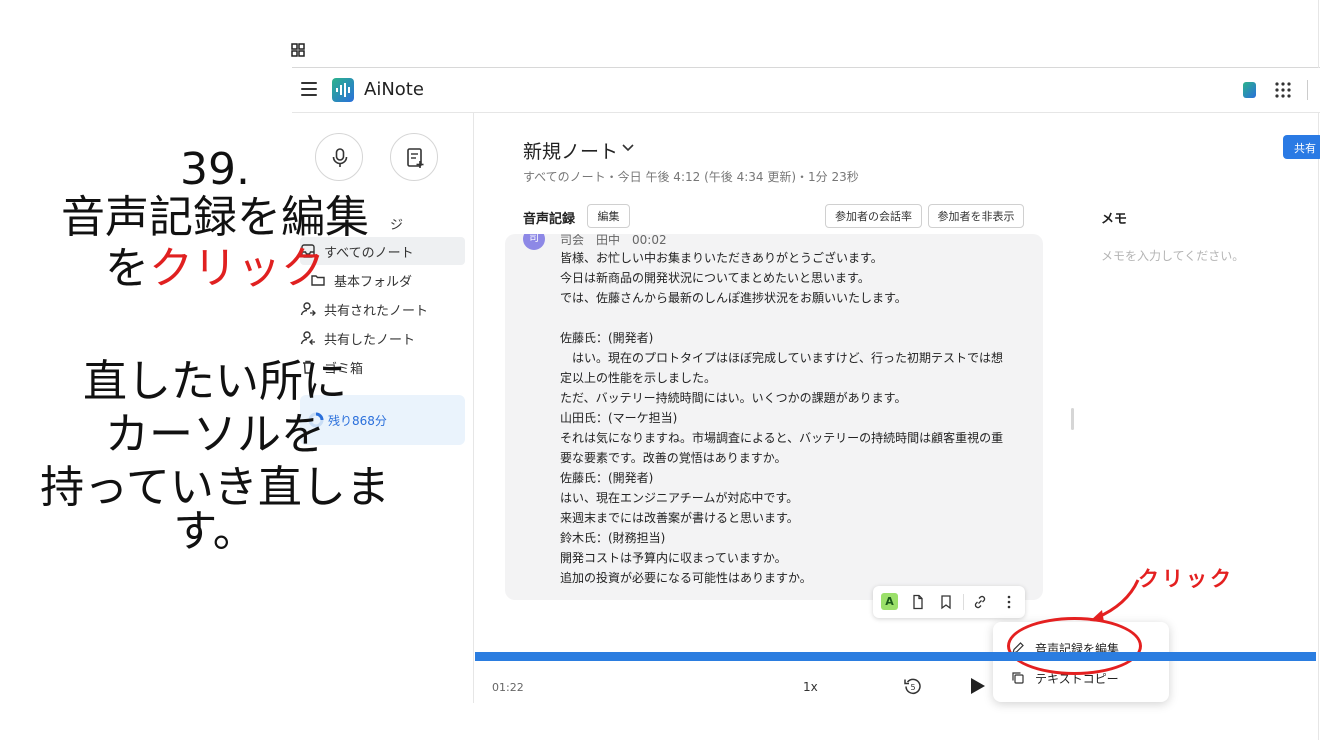 This screenshot has width=1320, height=740. Describe the element at coordinates (619, 418) in the screenshot. I see `transcript-line: 山田氏：(マーケ担当)` at that location.